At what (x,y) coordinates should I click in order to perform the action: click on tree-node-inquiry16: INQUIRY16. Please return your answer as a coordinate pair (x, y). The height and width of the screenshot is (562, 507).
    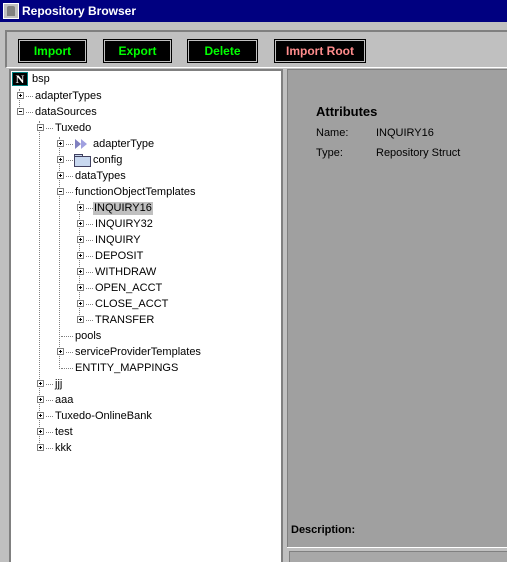
    Looking at the image, I should click on (115, 208).